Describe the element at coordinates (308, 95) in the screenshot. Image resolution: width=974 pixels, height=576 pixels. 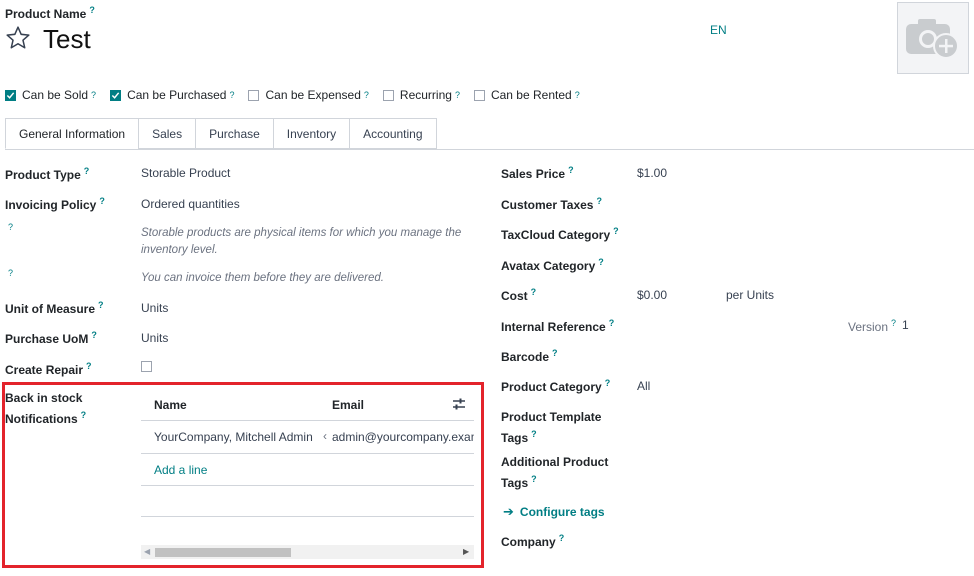
I see `can-be-expensed-checkbox: Can be Expensed?` at that location.